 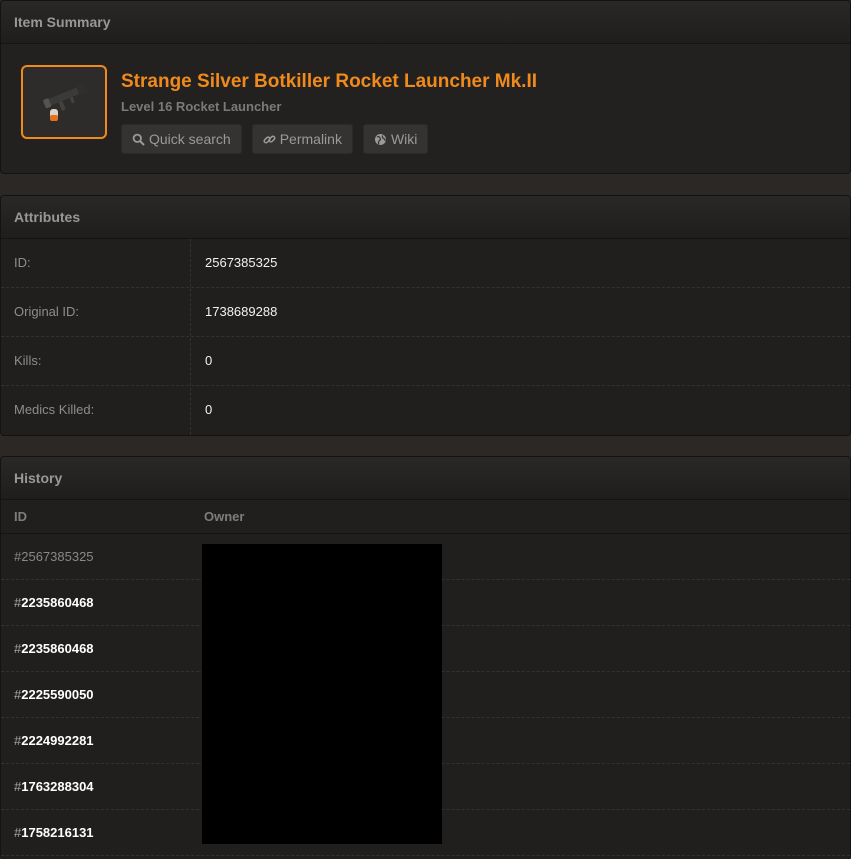 I want to click on attribute-row-id: ID: 2567385325, so click(x=425, y=263).